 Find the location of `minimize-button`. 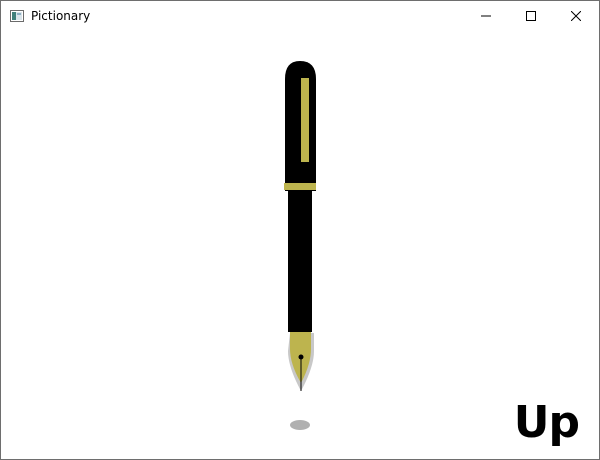

minimize-button is located at coordinates (486, 16).